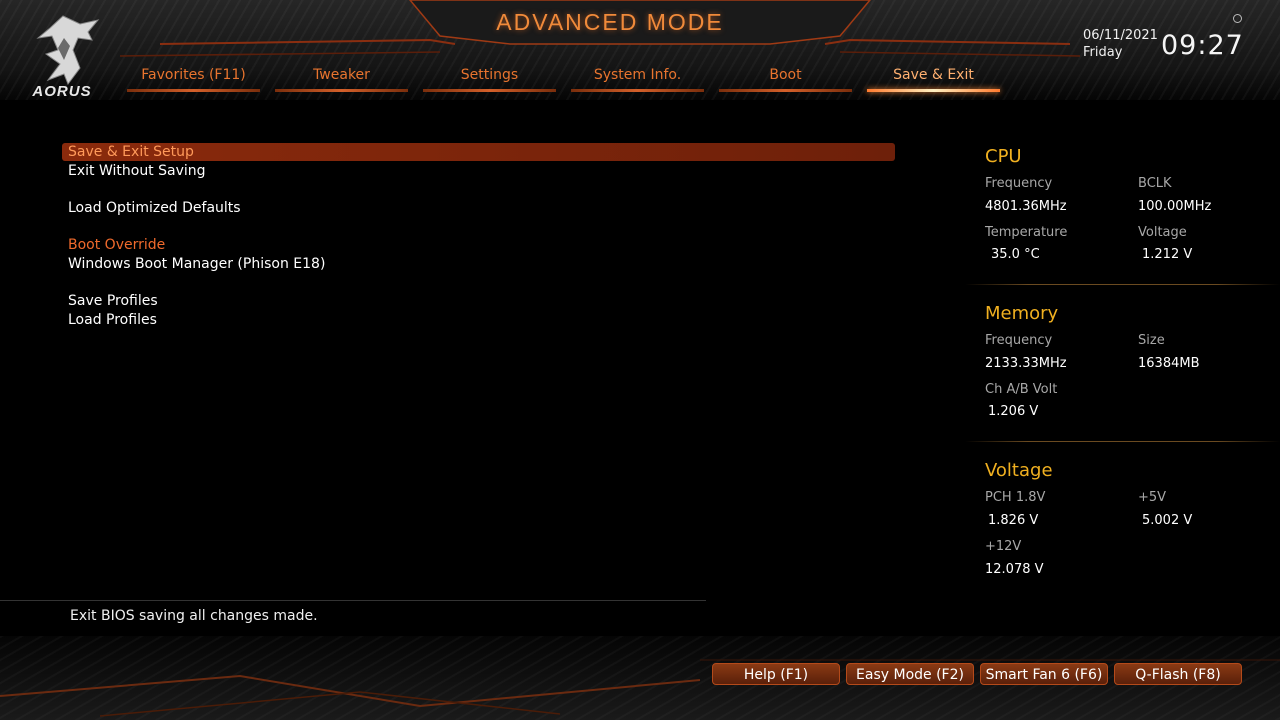 The width and height of the screenshot is (1280, 720). I want to click on 5v-value: 5.002 V, so click(1167, 520).